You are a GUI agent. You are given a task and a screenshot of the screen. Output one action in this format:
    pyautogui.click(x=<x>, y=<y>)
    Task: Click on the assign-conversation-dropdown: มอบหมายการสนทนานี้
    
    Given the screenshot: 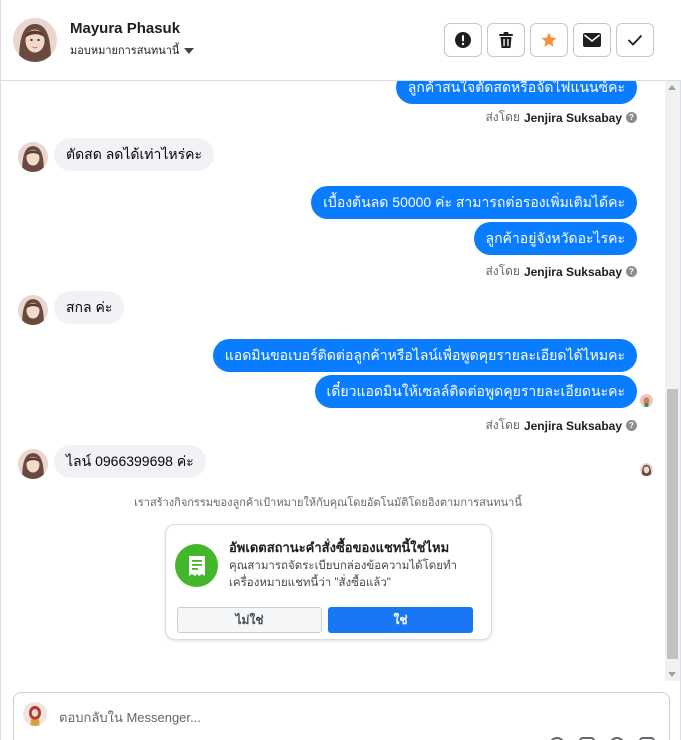 What is the action you would take?
    pyautogui.click(x=132, y=50)
    